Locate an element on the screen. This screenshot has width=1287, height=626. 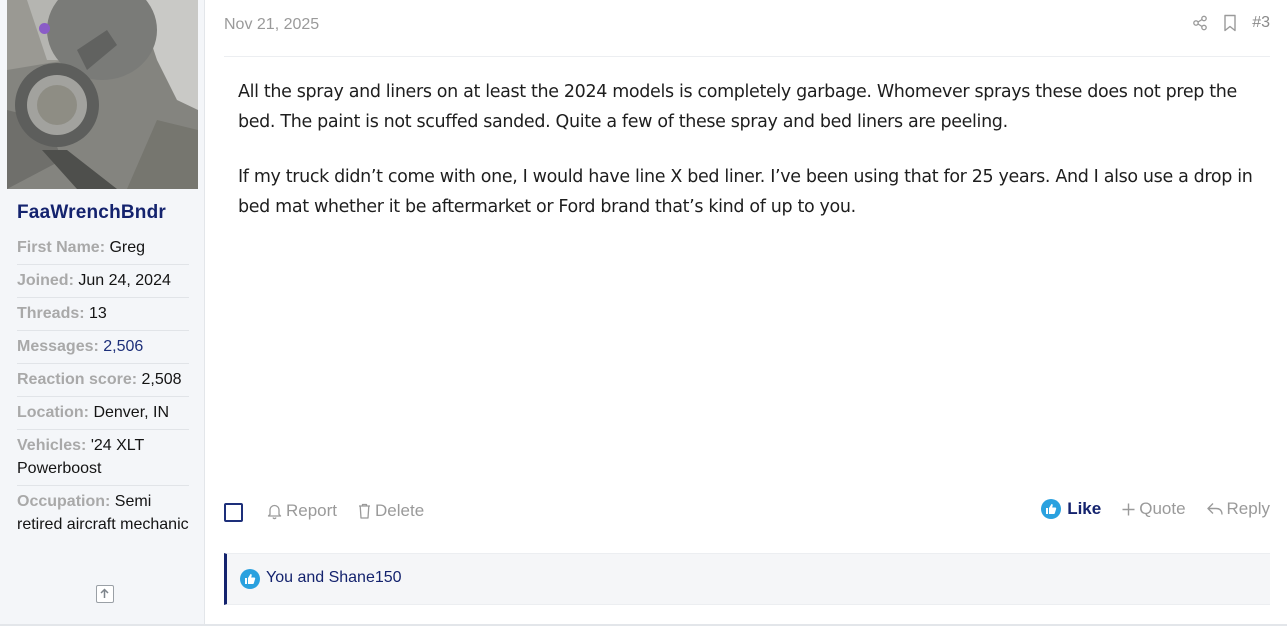
info-first-name: First Name: Greg is located at coordinates (103, 248).